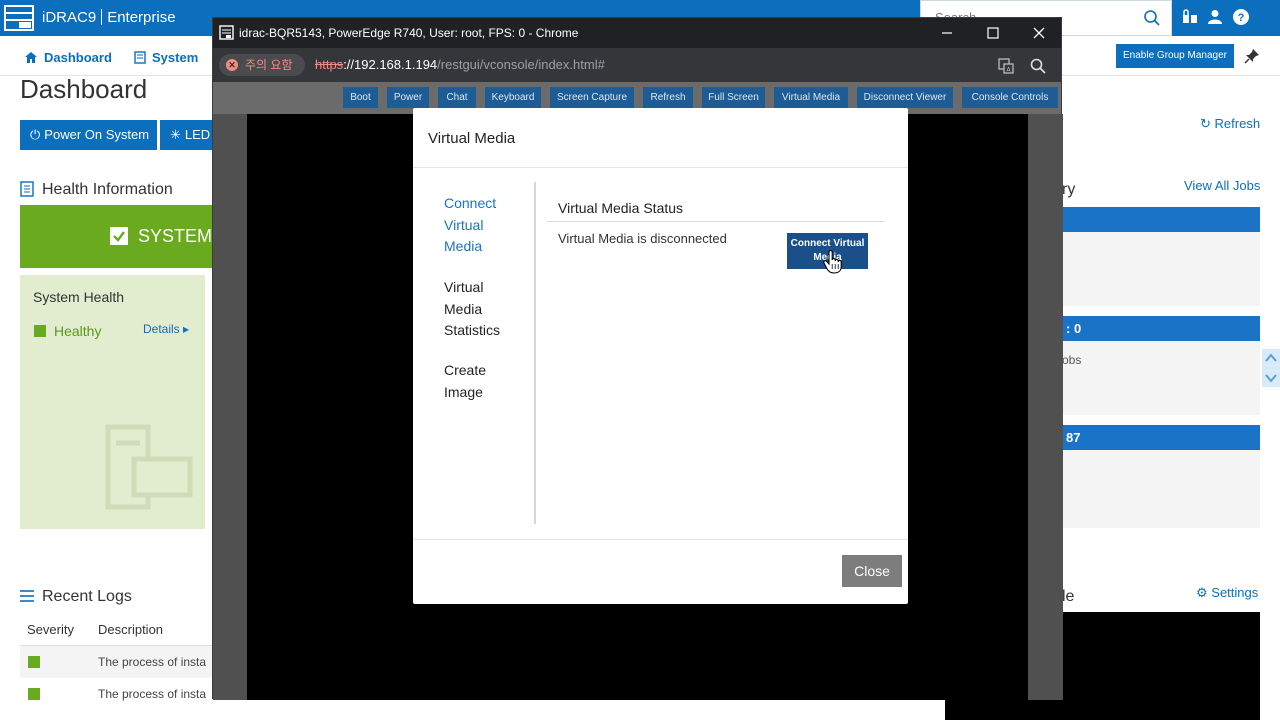  I want to click on minimize-icon, so click(947, 33).